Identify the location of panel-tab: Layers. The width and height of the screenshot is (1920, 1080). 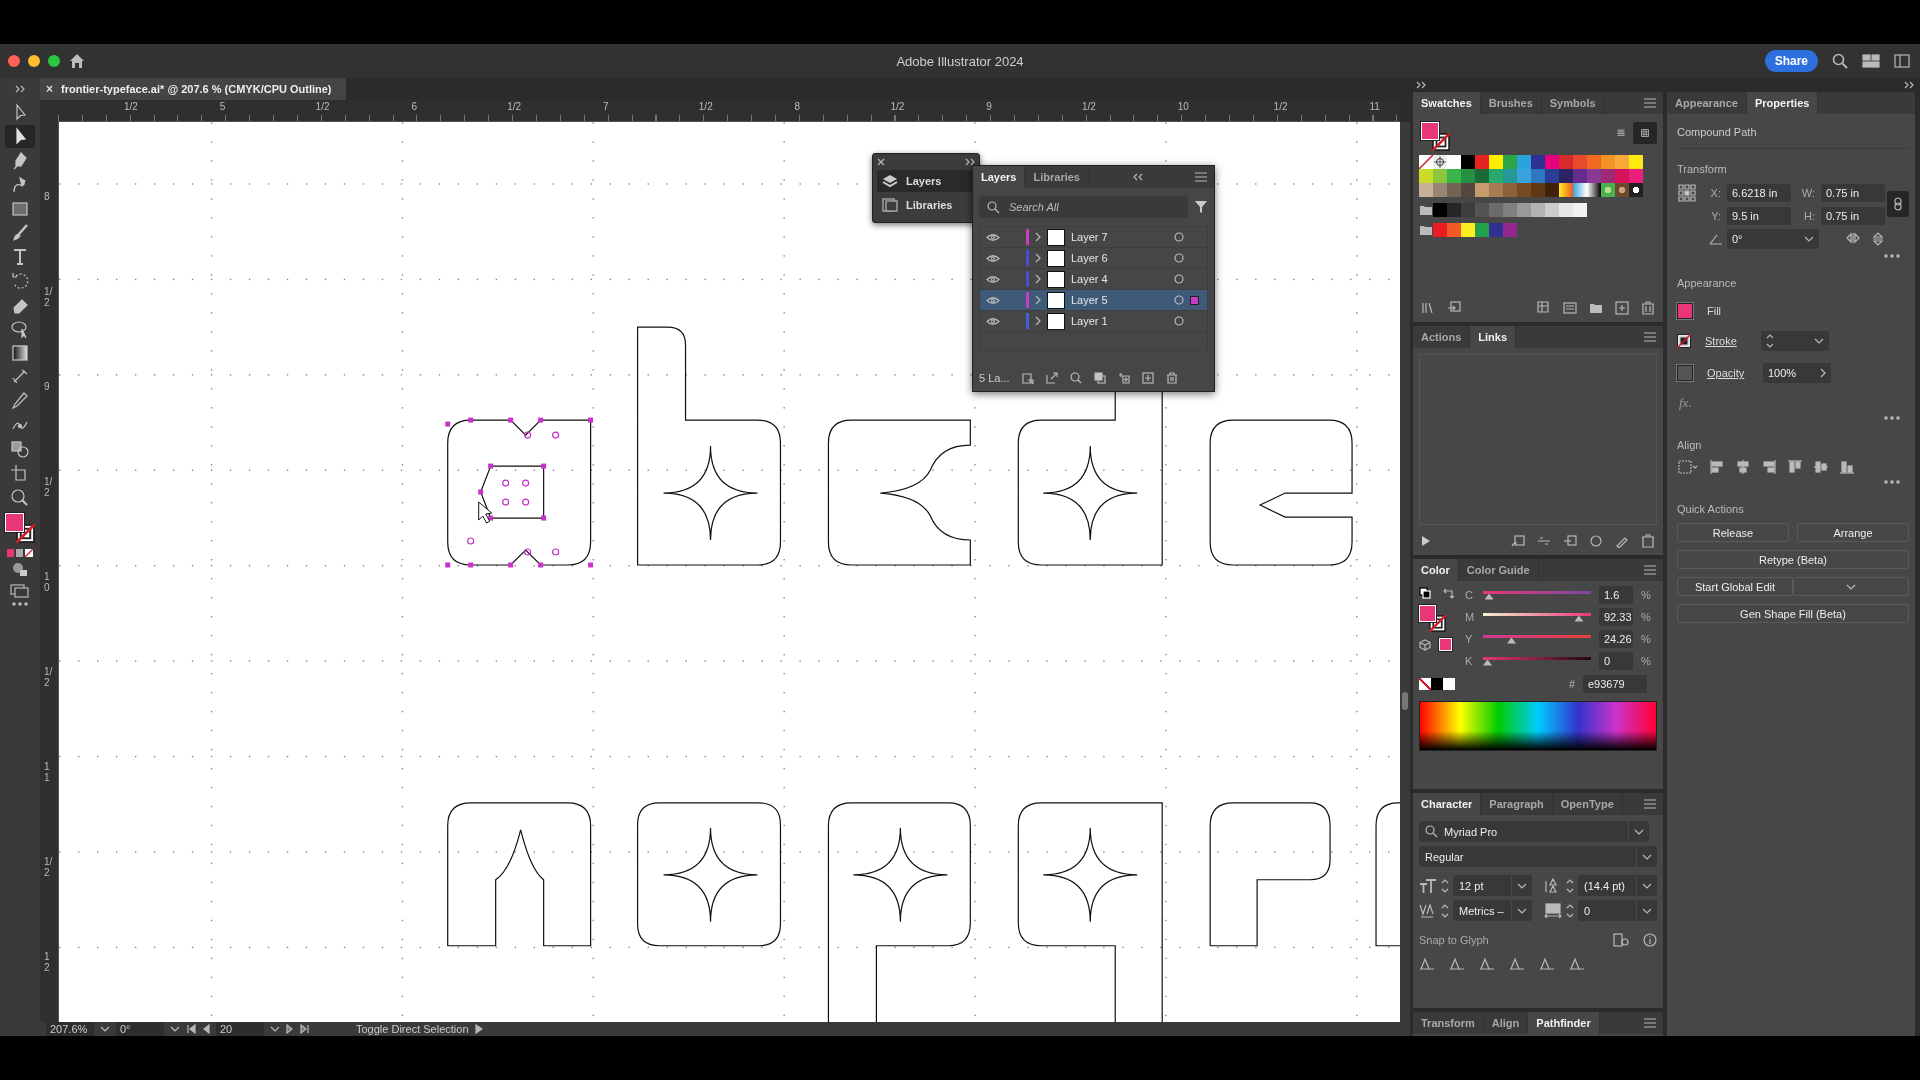
(999, 177).